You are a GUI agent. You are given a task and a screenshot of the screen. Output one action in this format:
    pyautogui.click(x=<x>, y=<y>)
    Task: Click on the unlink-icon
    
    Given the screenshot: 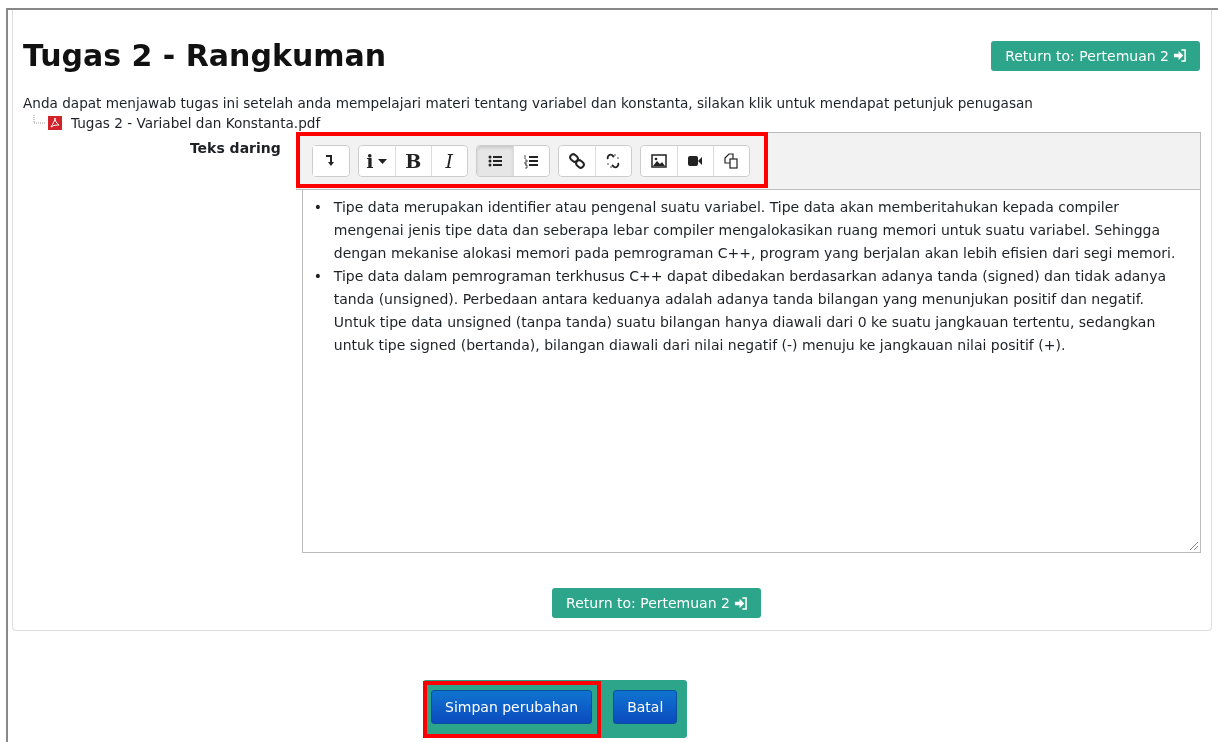 What is the action you would take?
    pyautogui.click(x=613, y=161)
    